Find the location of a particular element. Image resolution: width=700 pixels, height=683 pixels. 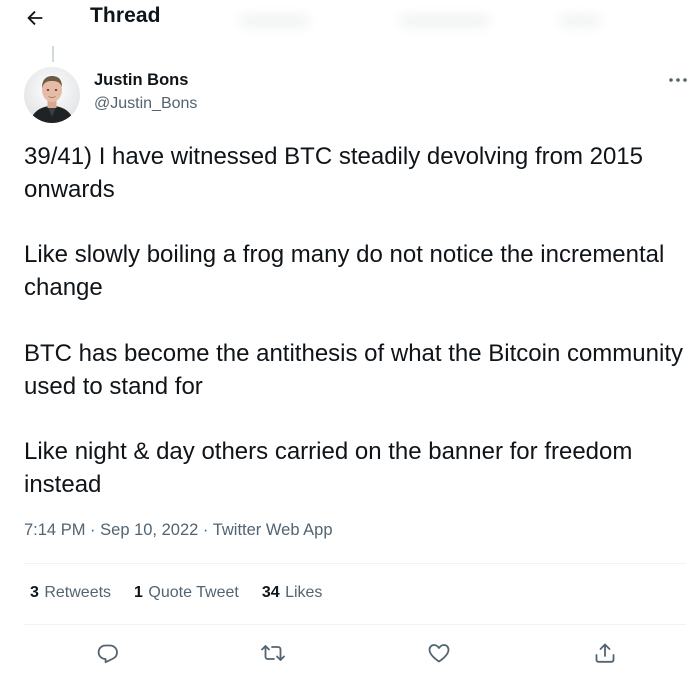

reply-button is located at coordinates (108, 653).